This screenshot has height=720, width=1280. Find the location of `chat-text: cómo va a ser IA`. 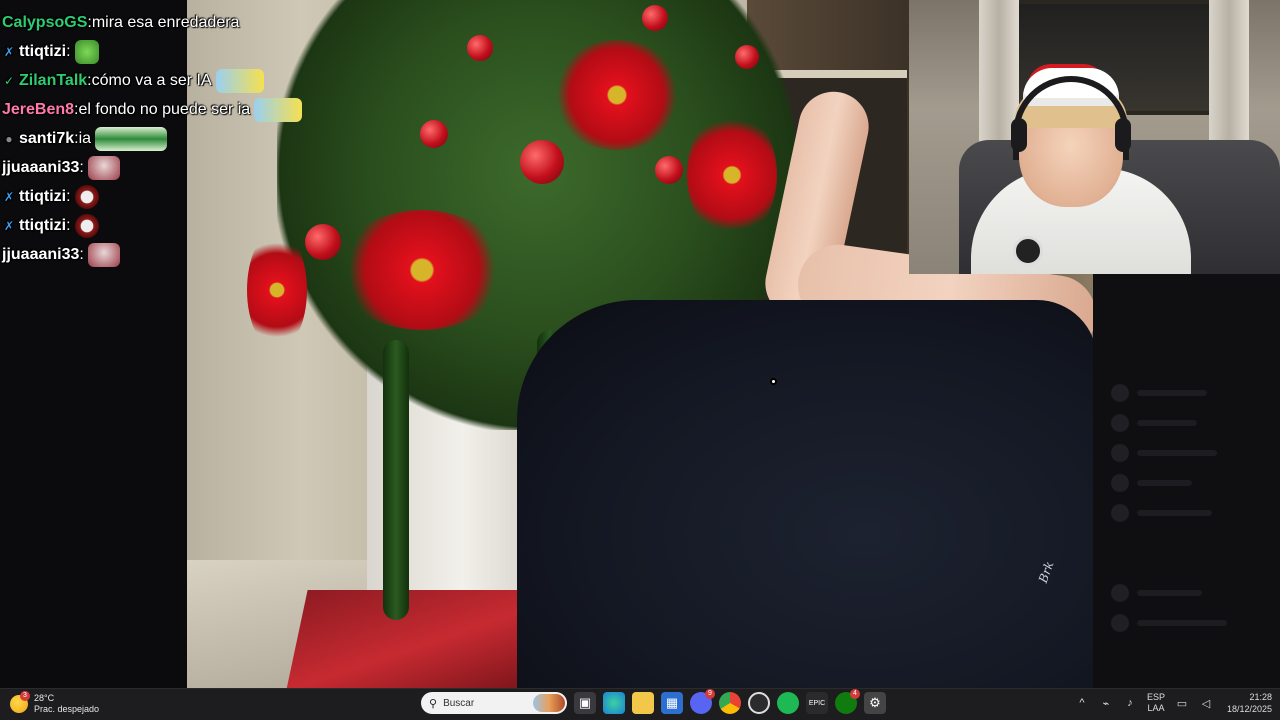

chat-text: cómo va a ser IA is located at coordinates (151, 80).